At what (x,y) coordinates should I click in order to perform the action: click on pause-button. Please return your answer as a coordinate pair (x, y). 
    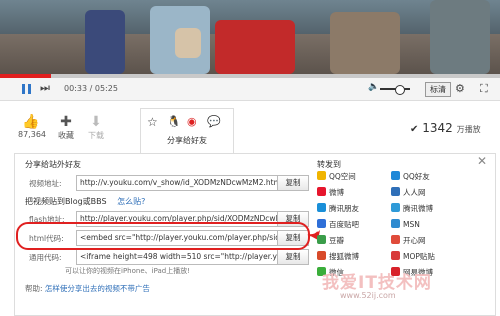
    Looking at the image, I should click on (27, 89).